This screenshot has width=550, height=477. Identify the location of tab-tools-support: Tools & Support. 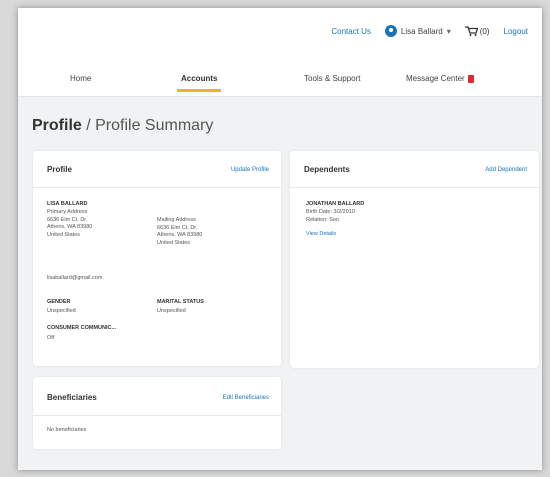
(332, 78).